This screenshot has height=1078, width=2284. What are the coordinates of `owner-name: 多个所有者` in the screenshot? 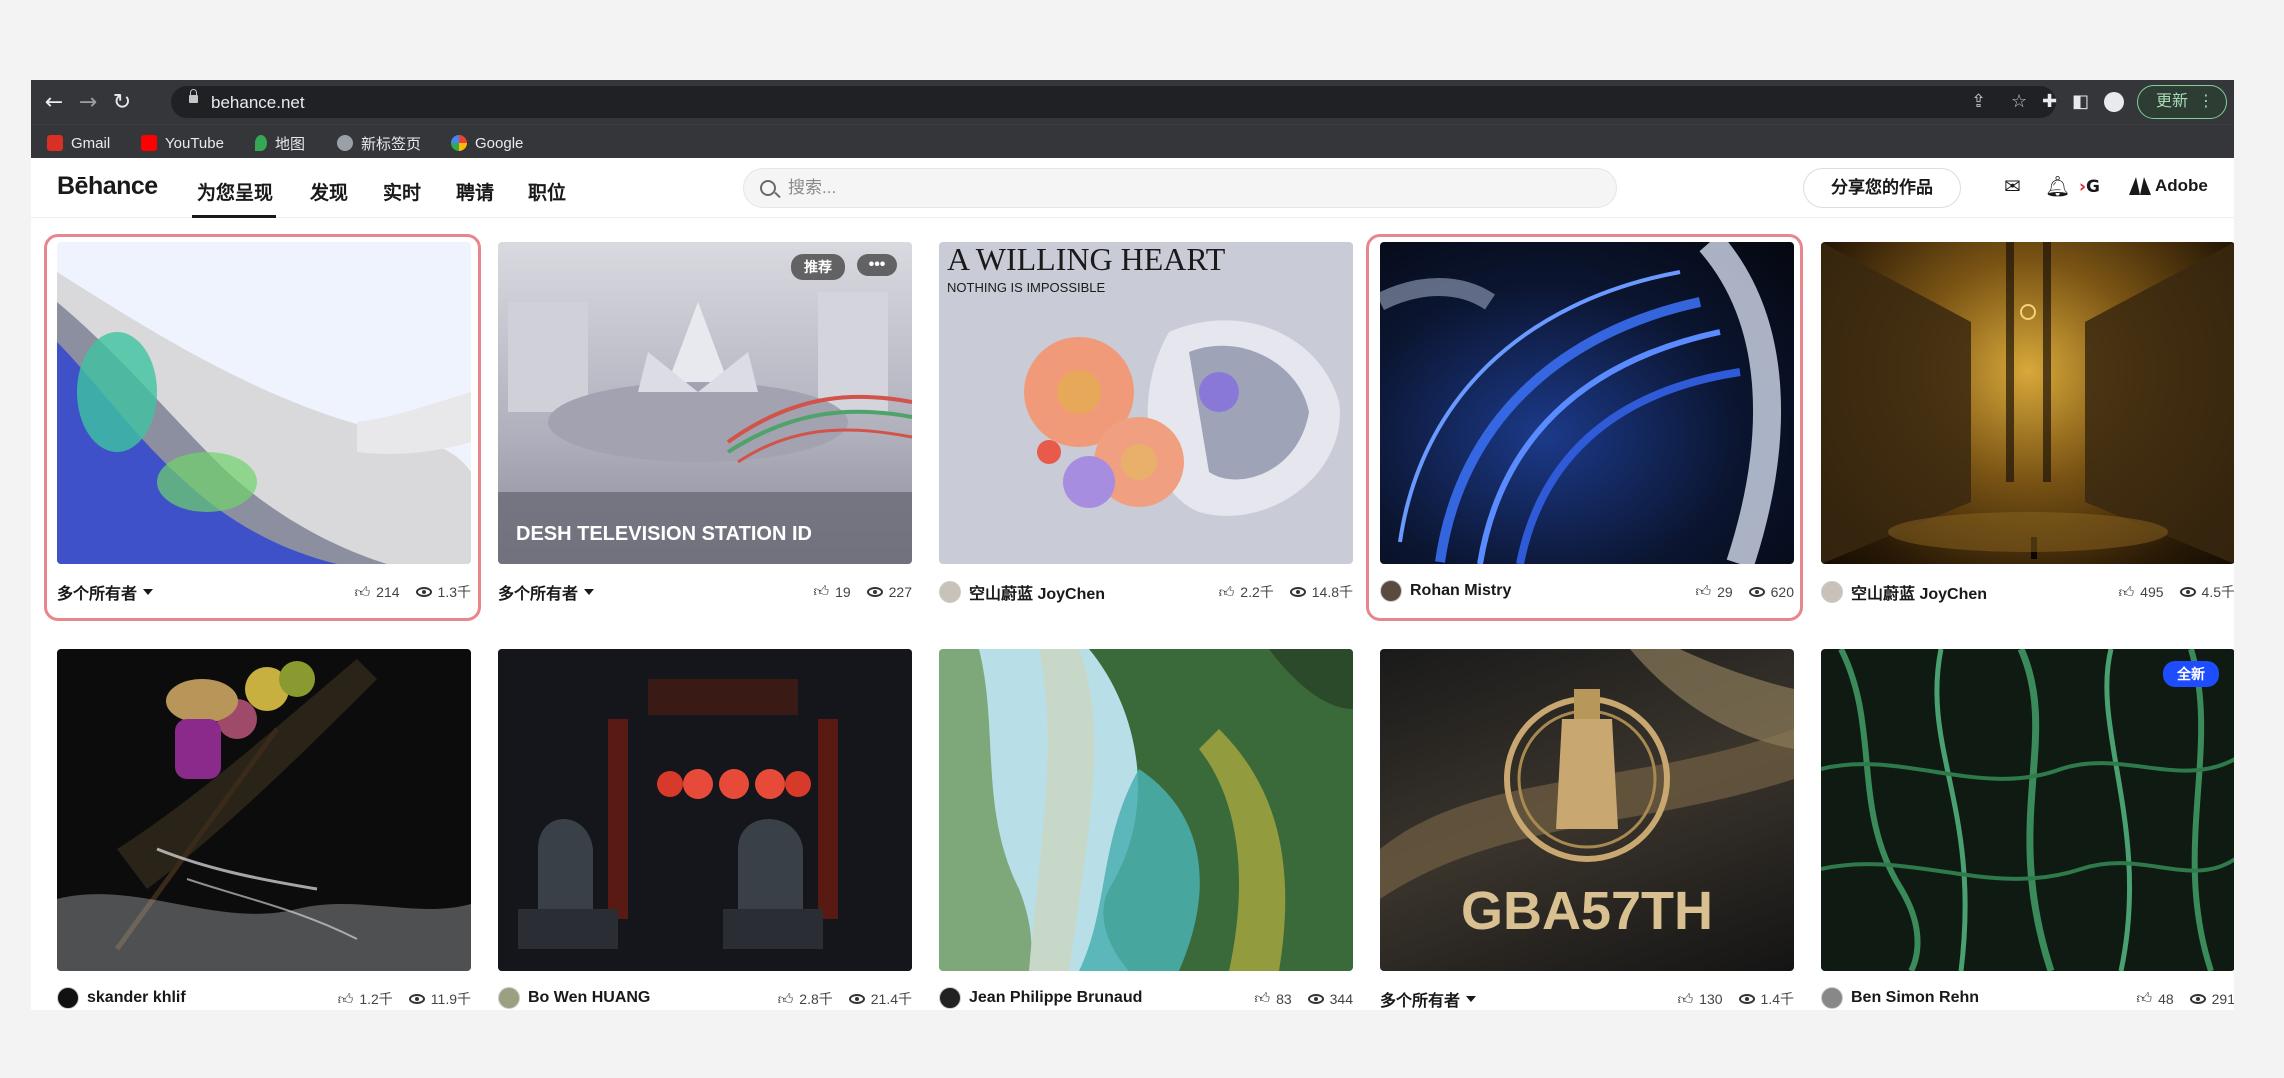 It's located at (97, 594).